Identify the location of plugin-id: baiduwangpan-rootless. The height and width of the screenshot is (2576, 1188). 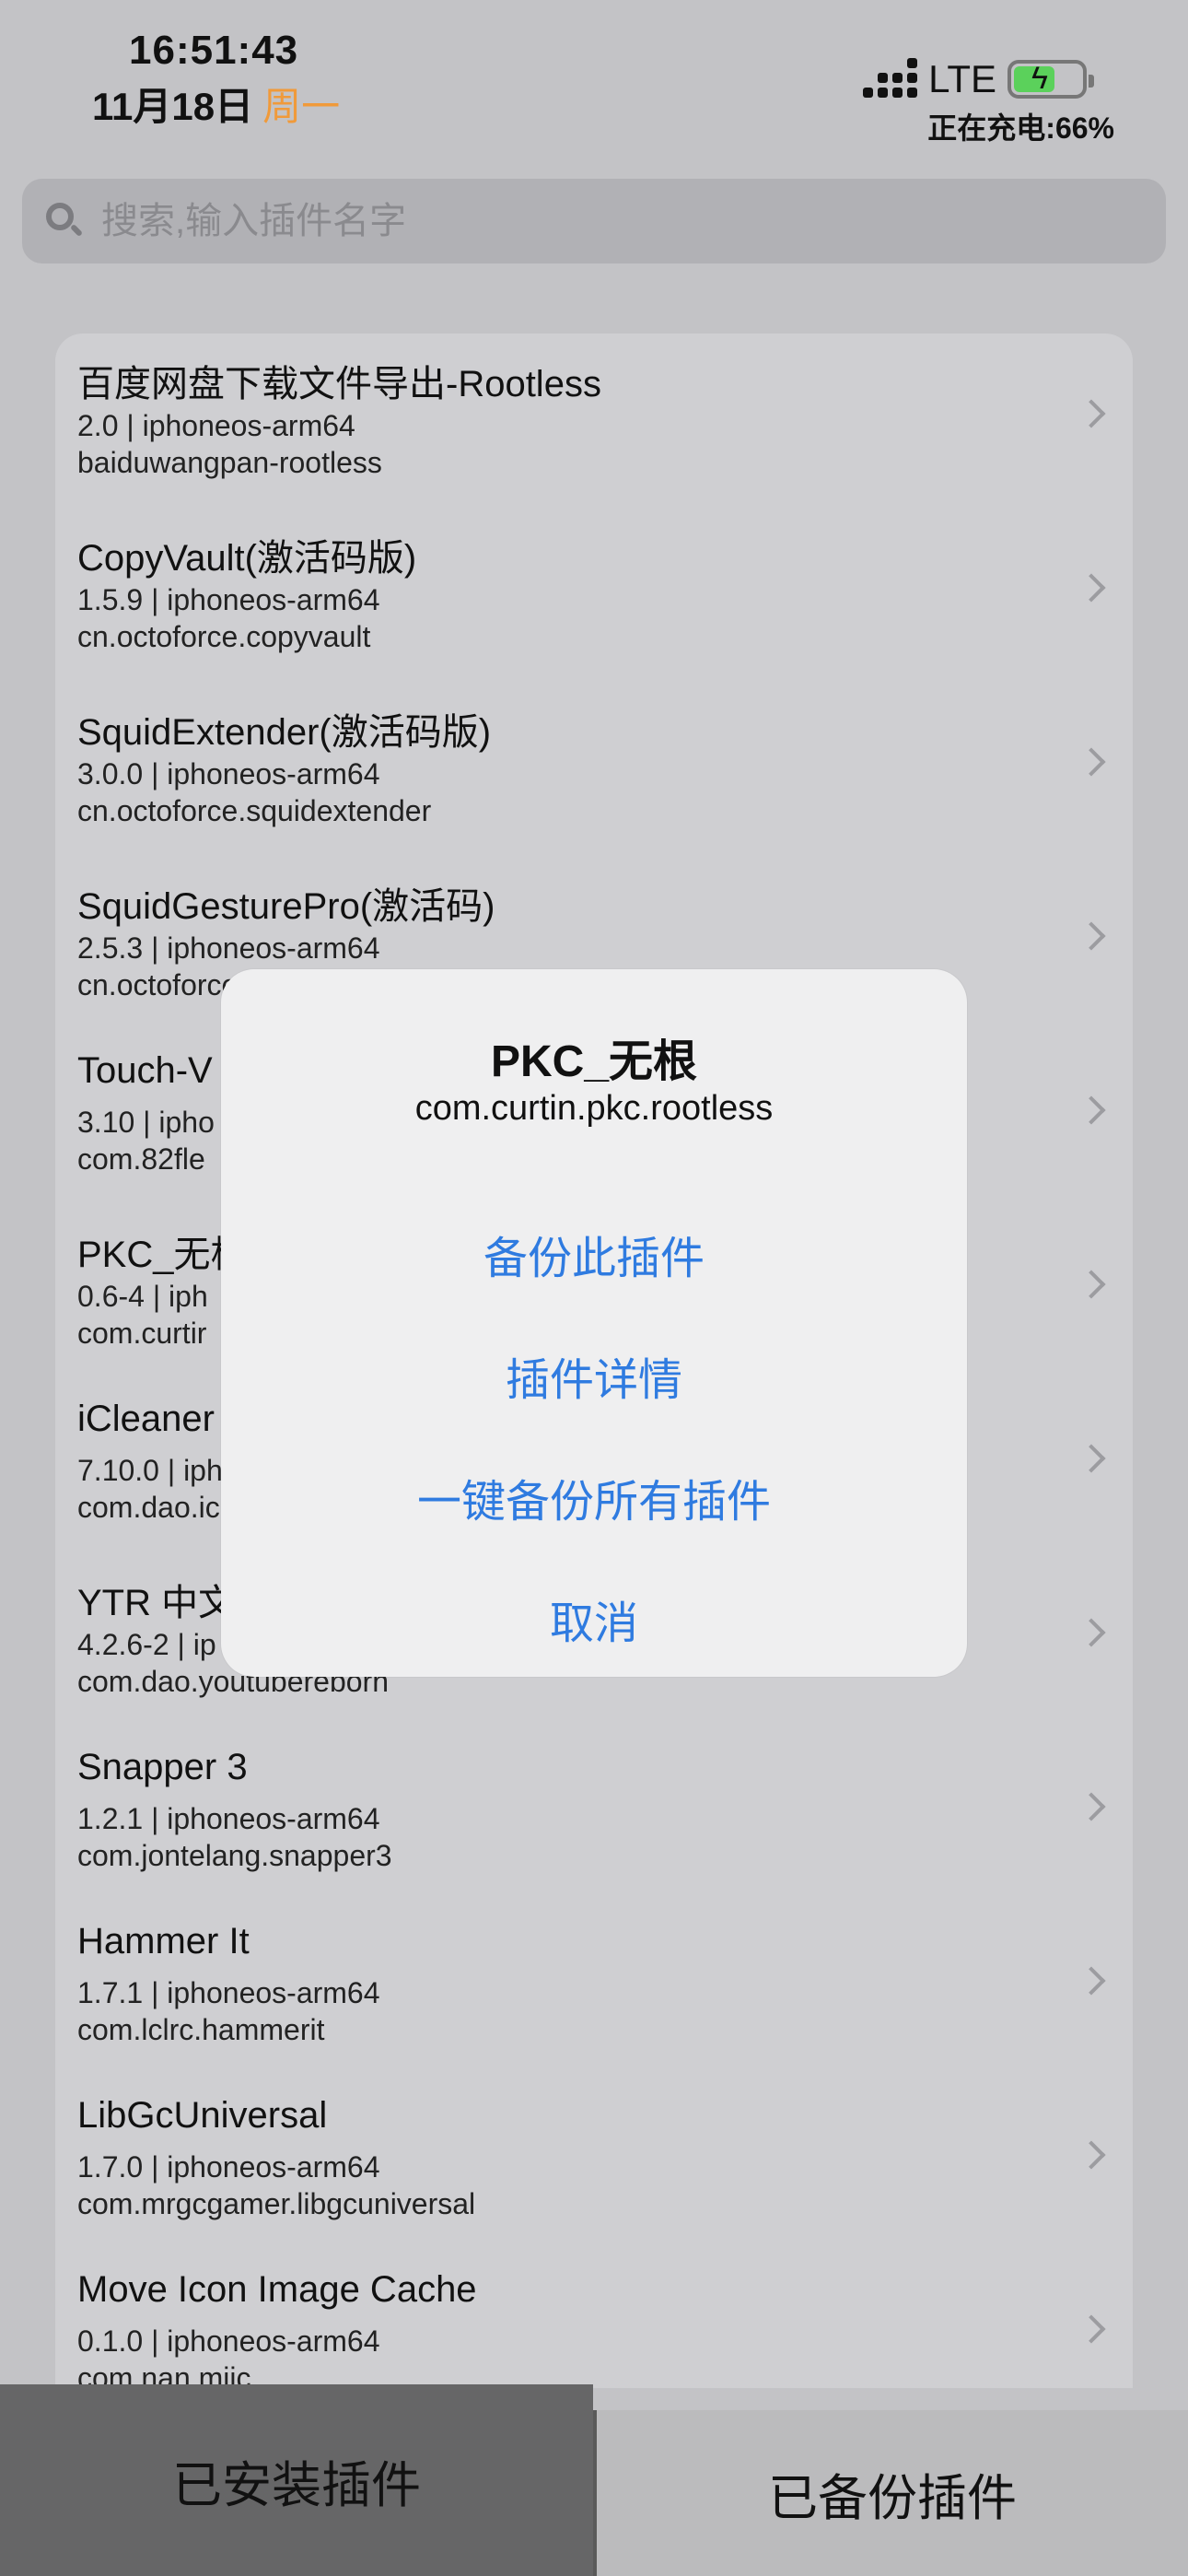
(230, 462).